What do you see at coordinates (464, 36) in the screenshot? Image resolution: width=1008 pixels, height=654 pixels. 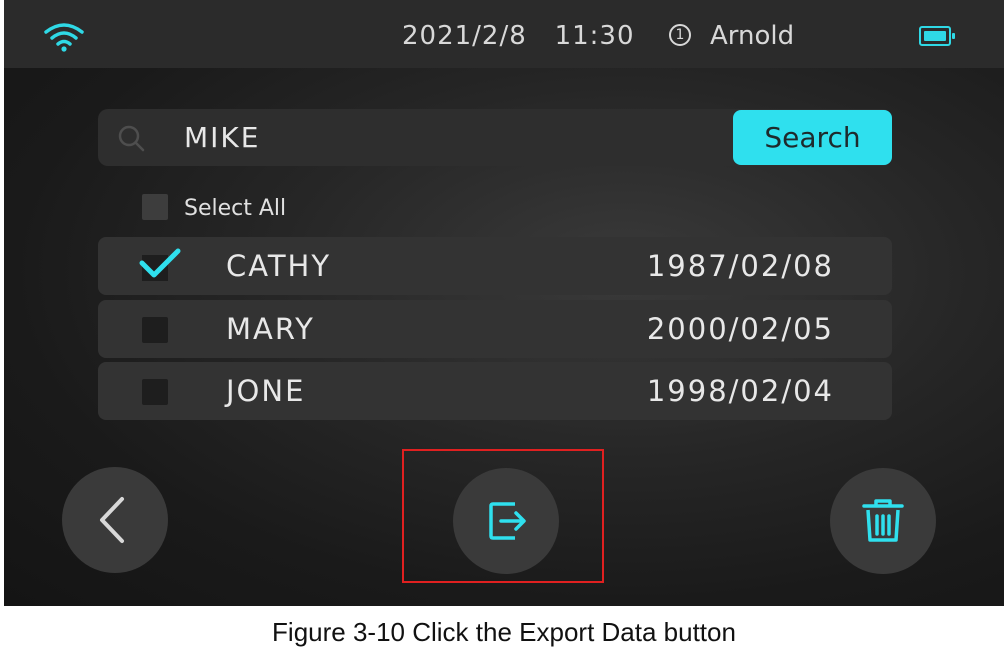 I see `status-date: 2021/2/8` at bounding box center [464, 36].